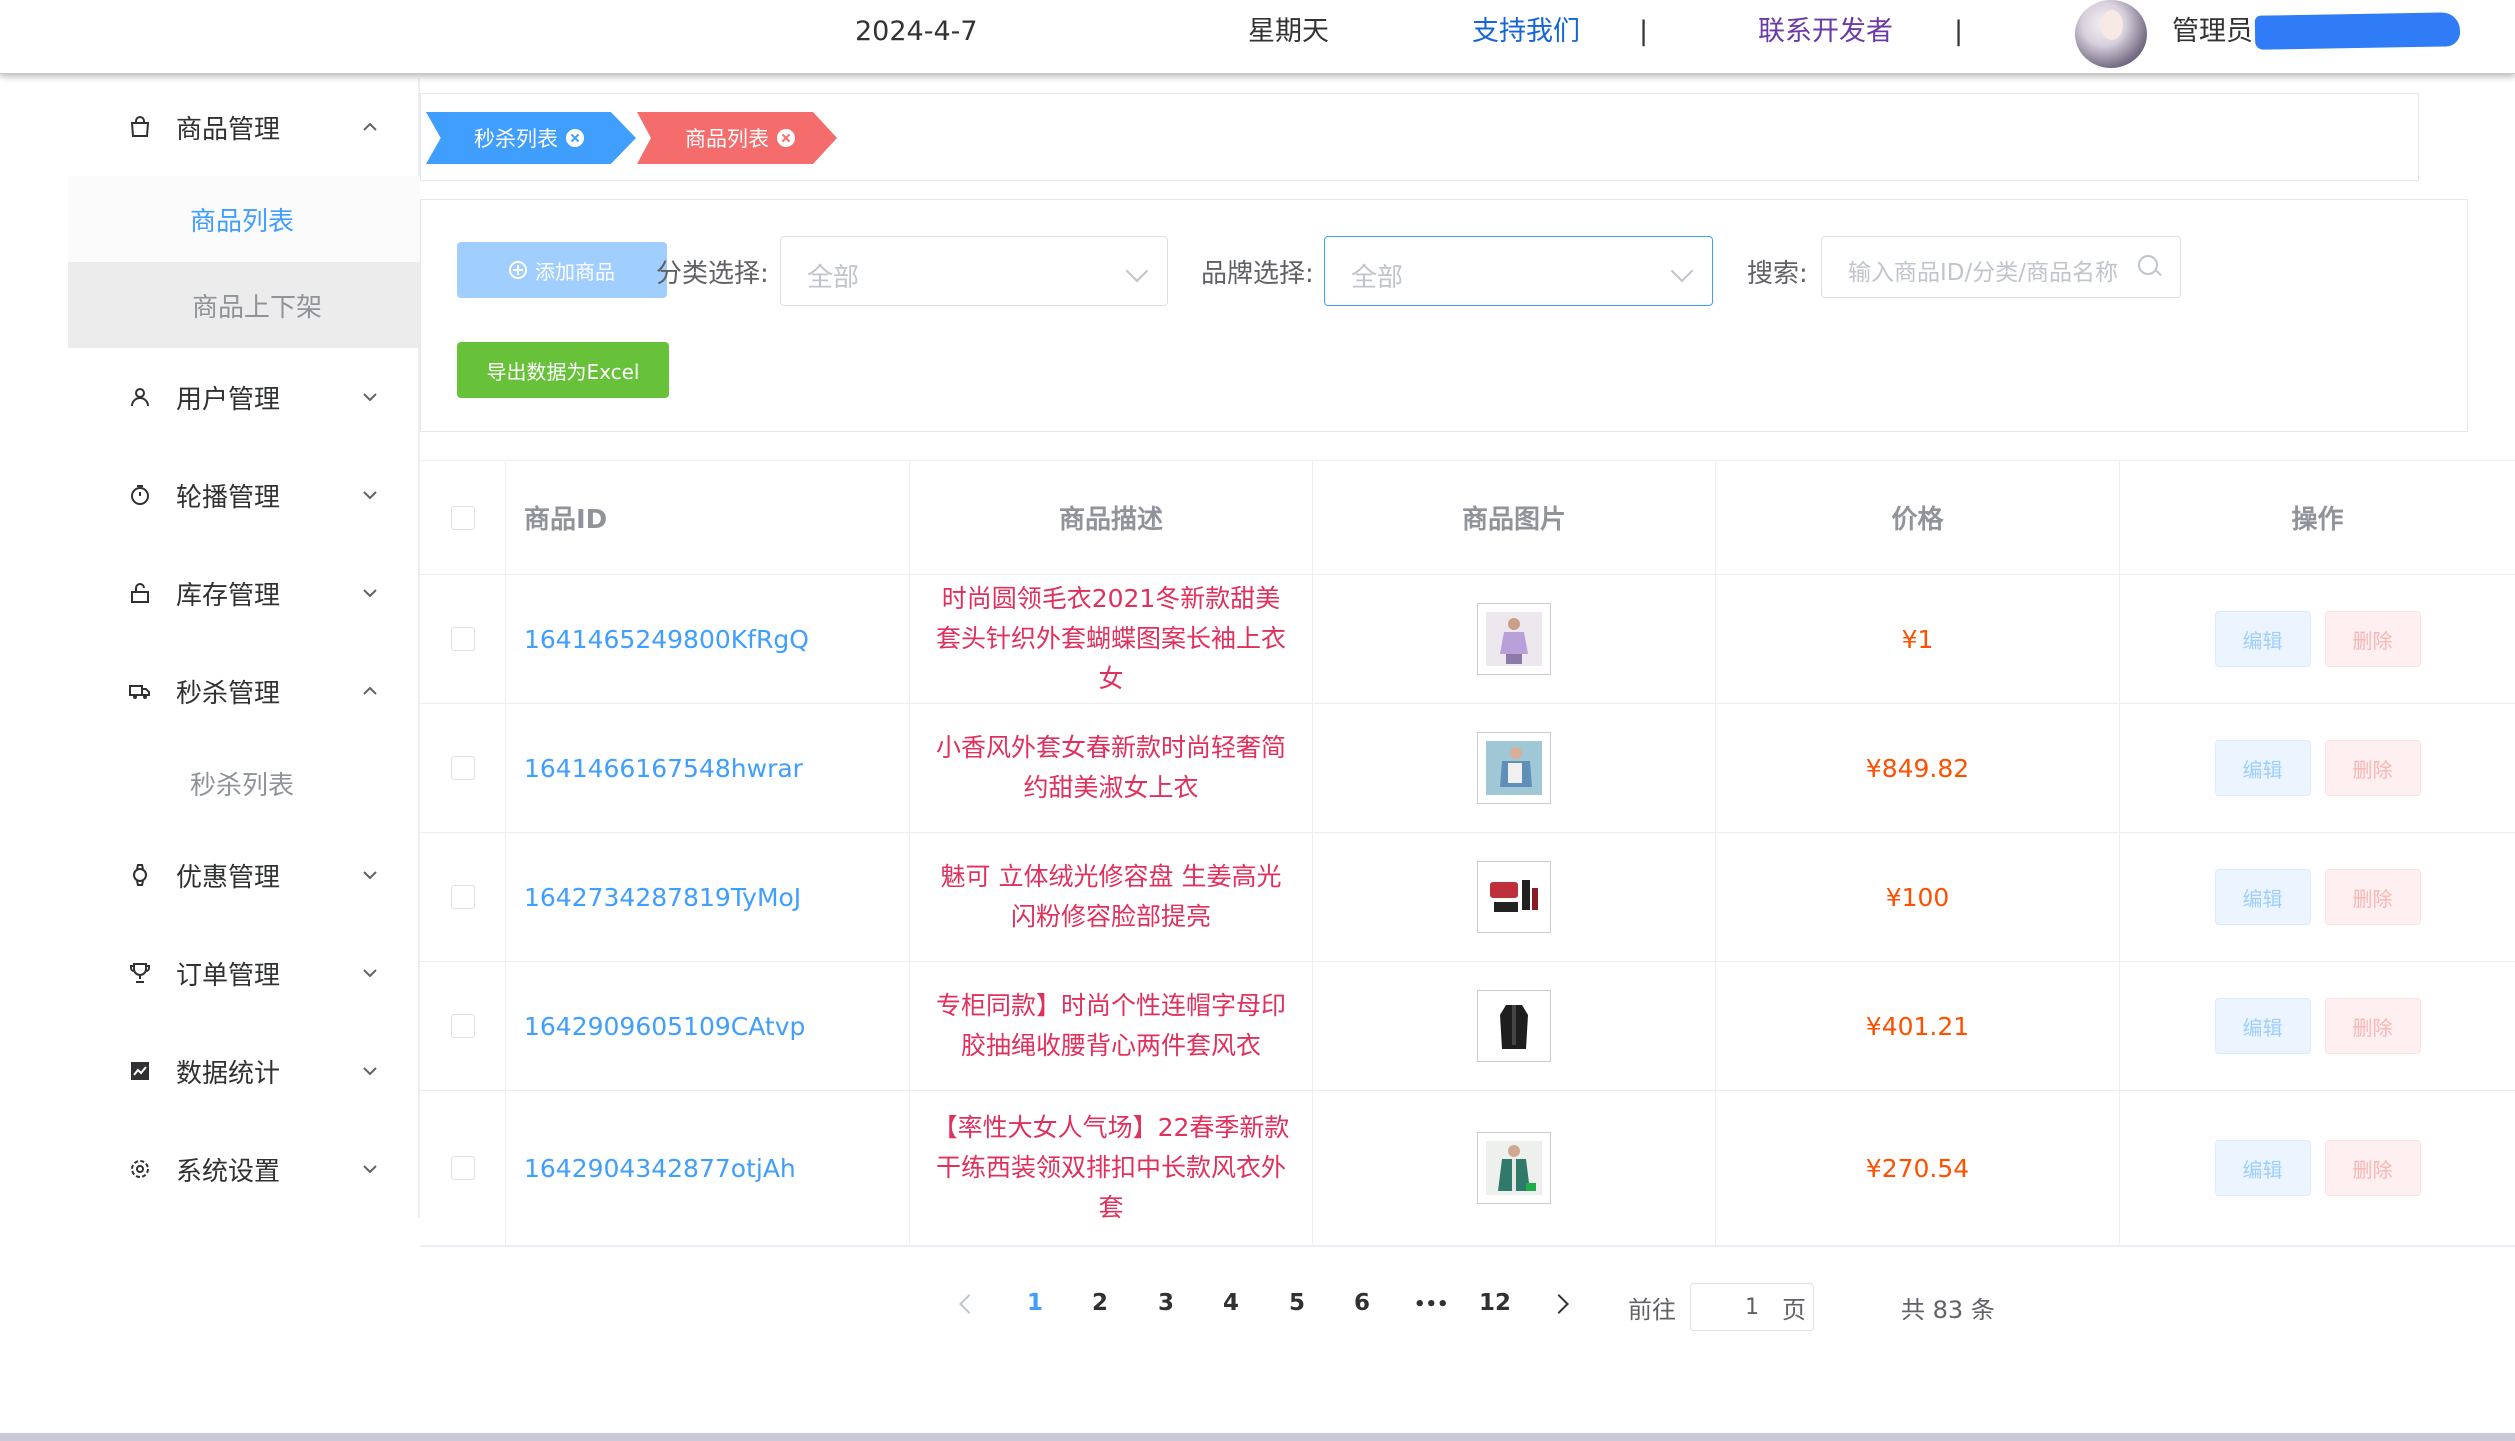 This screenshot has width=2515, height=1441. Describe the element at coordinates (140, 1169) in the screenshot. I see `gear-icon` at that location.